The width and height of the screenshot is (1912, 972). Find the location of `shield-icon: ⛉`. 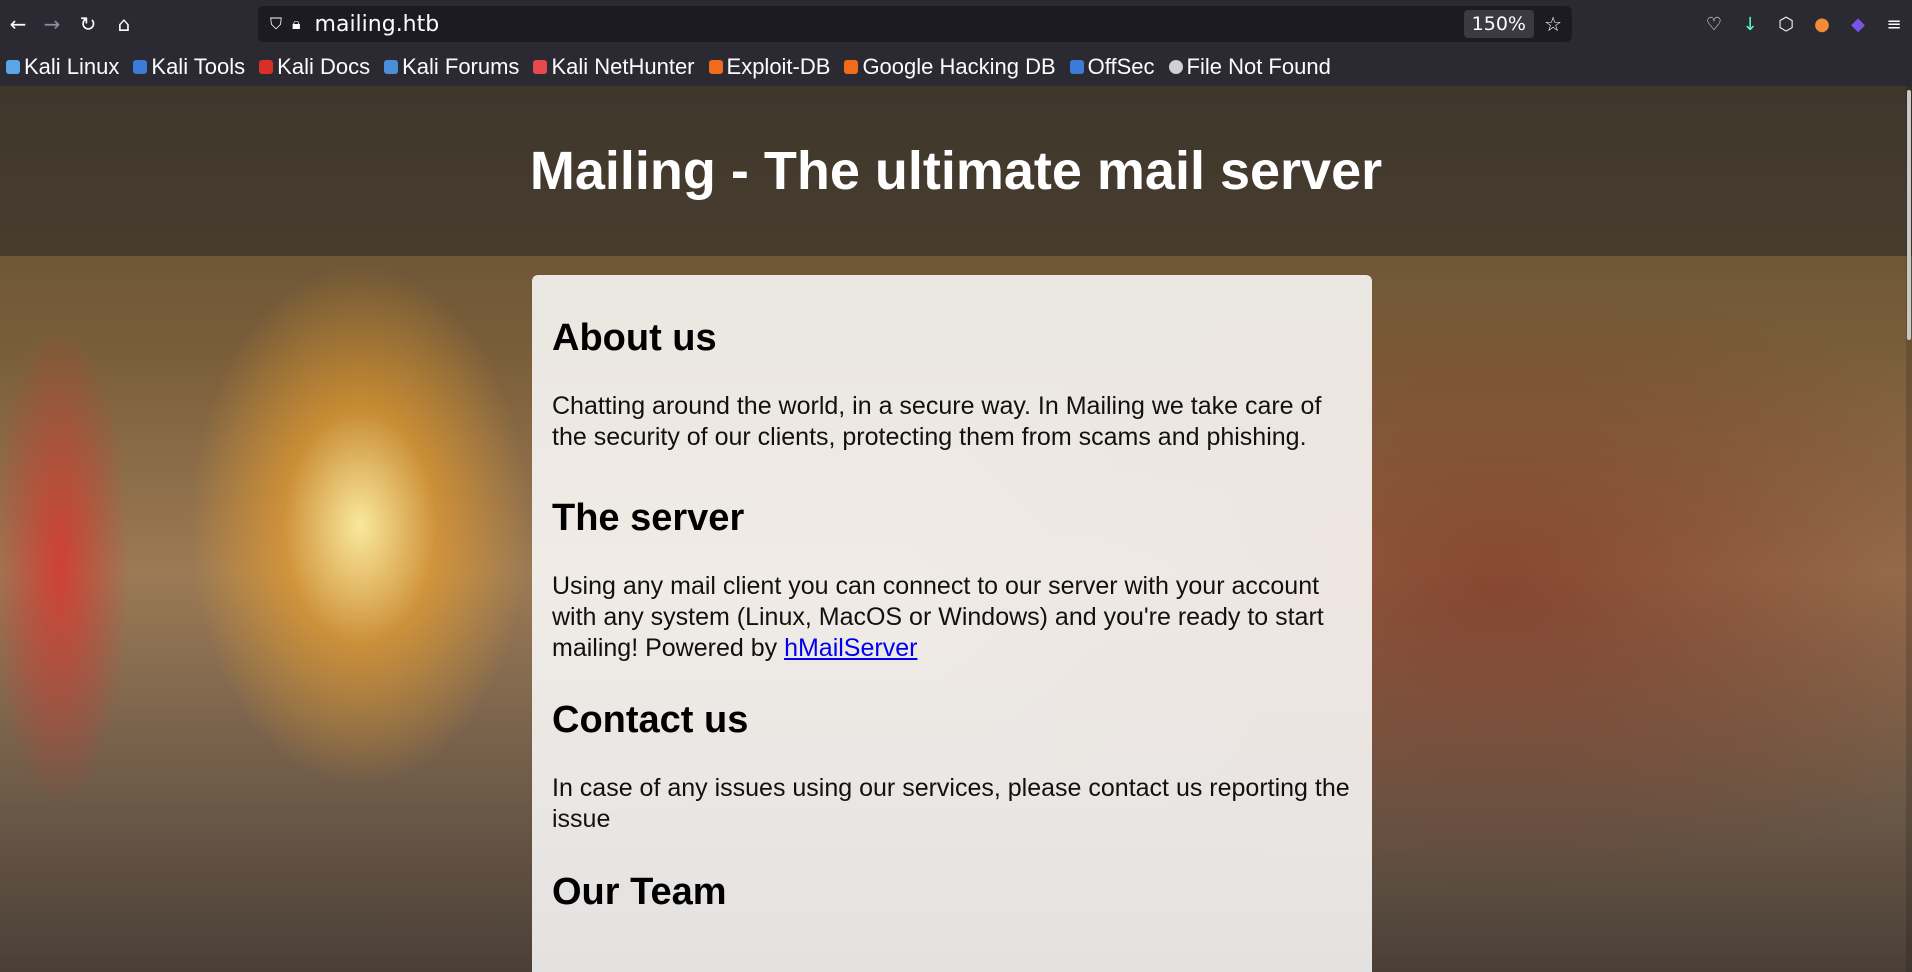

shield-icon: ⛉ is located at coordinates (276, 24).